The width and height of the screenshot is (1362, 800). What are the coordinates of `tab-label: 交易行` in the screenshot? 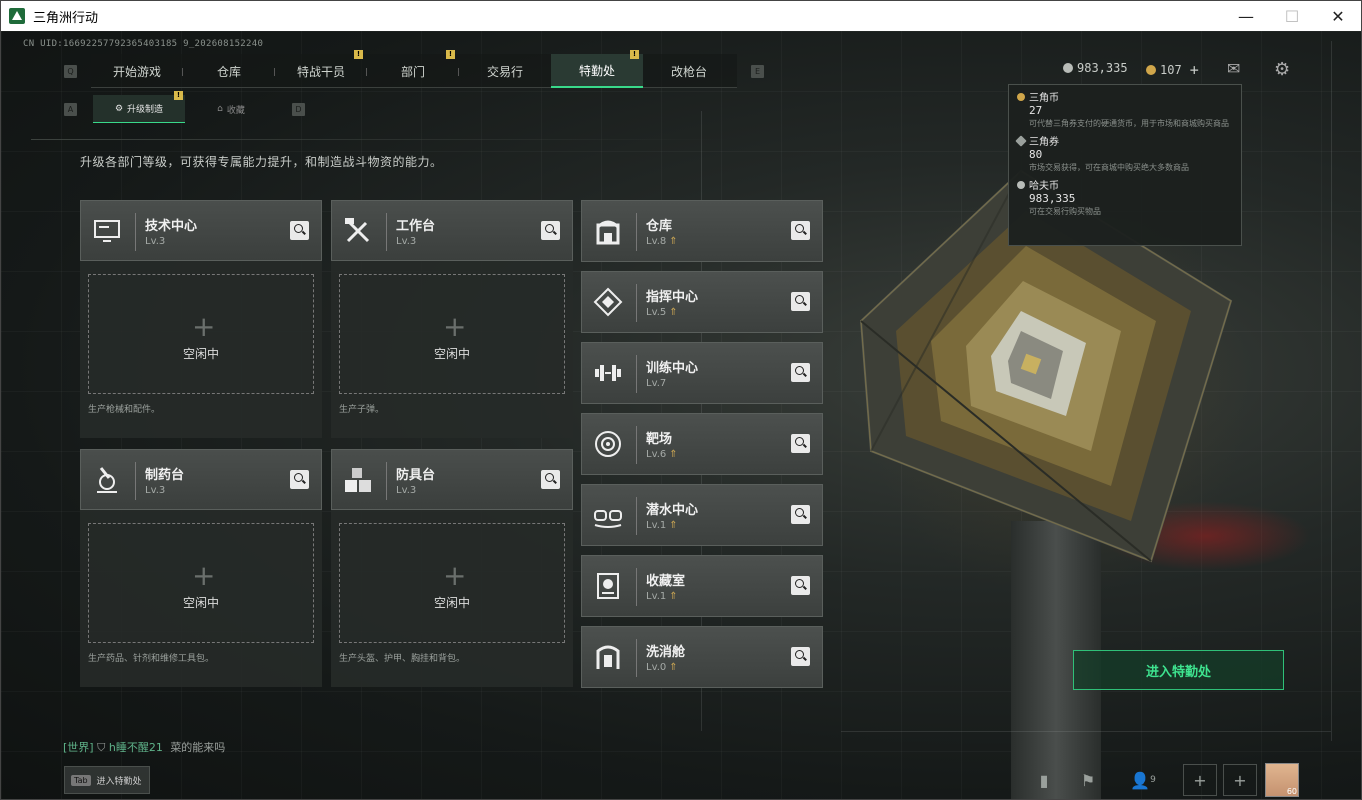 It's located at (504, 71).